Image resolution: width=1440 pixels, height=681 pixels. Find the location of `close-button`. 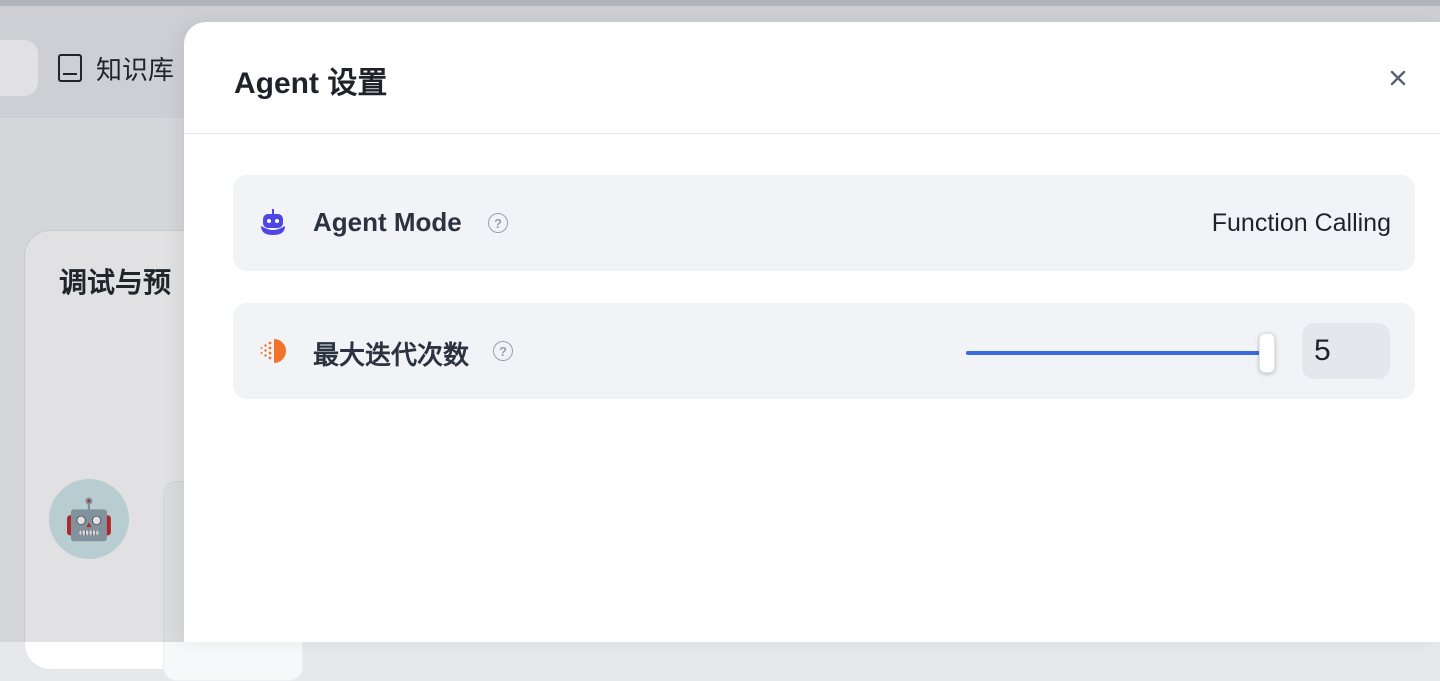

close-button is located at coordinates (1398, 78).